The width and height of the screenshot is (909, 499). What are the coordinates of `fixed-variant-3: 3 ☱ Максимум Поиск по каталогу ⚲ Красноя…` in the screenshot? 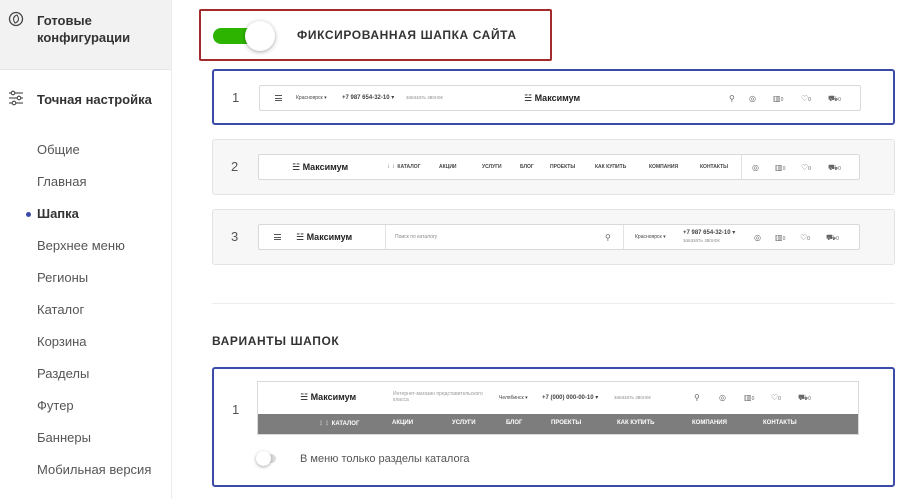 It's located at (553, 237).